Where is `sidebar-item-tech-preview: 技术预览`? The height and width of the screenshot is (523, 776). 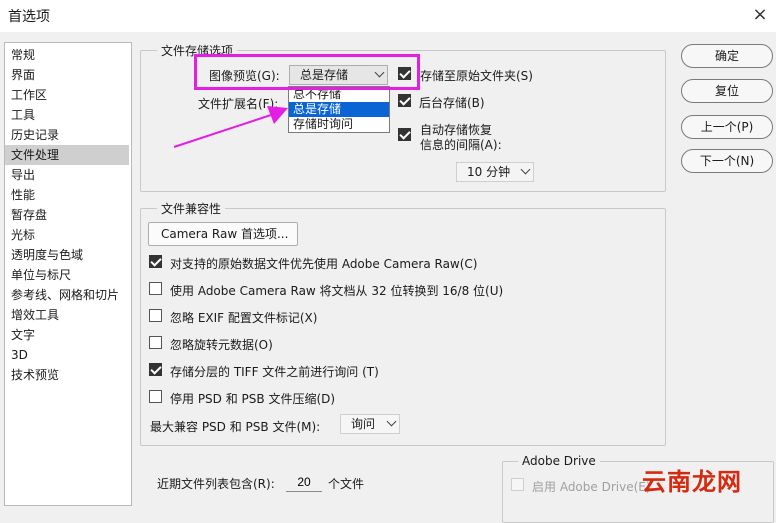
sidebar-item-tech-preview: 技术预览 is located at coordinates (67, 375).